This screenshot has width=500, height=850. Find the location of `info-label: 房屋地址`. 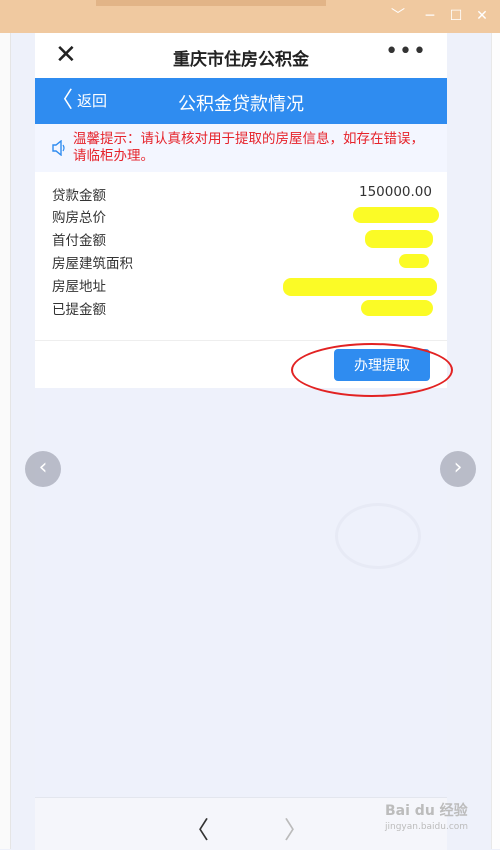

info-label: 房屋地址 is located at coordinates (79, 287).